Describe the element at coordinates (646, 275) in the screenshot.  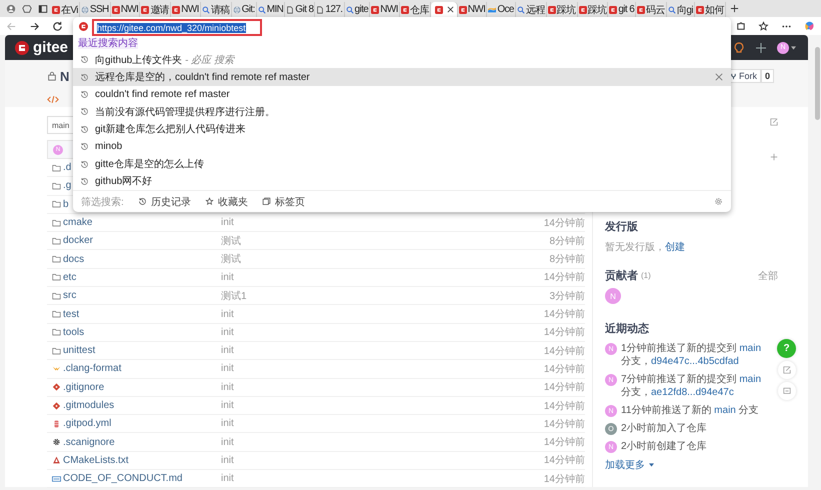
I see `contributor-count: (1)` at that location.